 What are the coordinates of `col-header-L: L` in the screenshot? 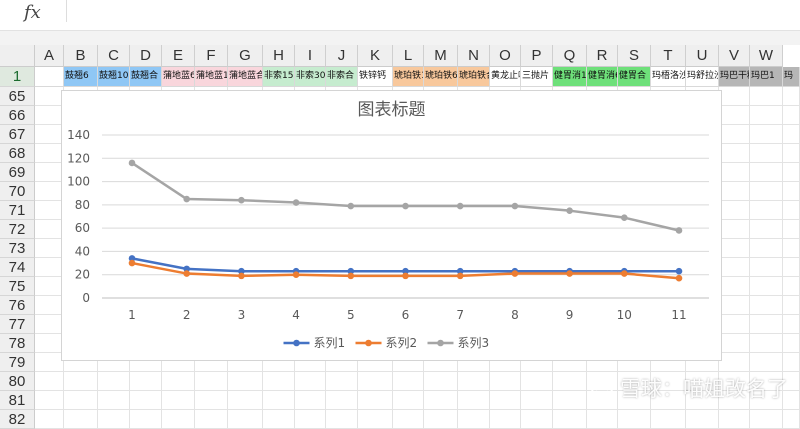 It's located at (408, 56).